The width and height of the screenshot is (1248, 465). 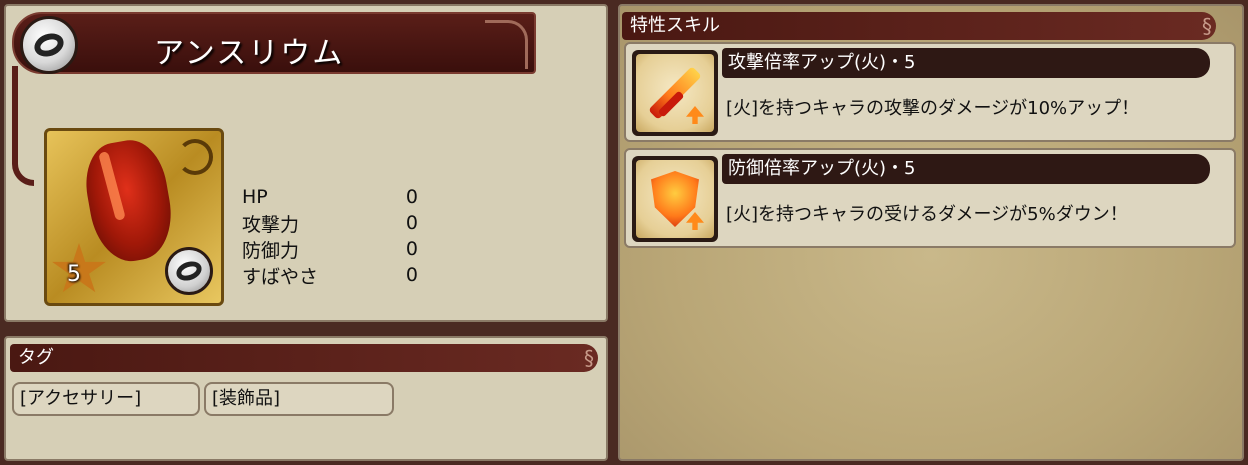 I want to click on card-type-badge, so click(x=189, y=271).